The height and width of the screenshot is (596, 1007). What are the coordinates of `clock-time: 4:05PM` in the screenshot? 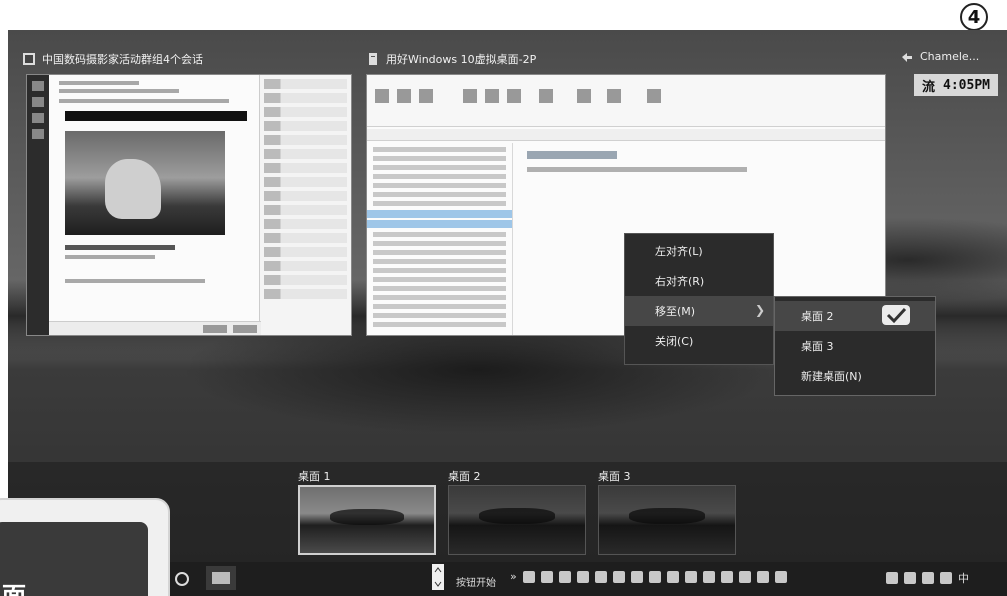 It's located at (966, 85).